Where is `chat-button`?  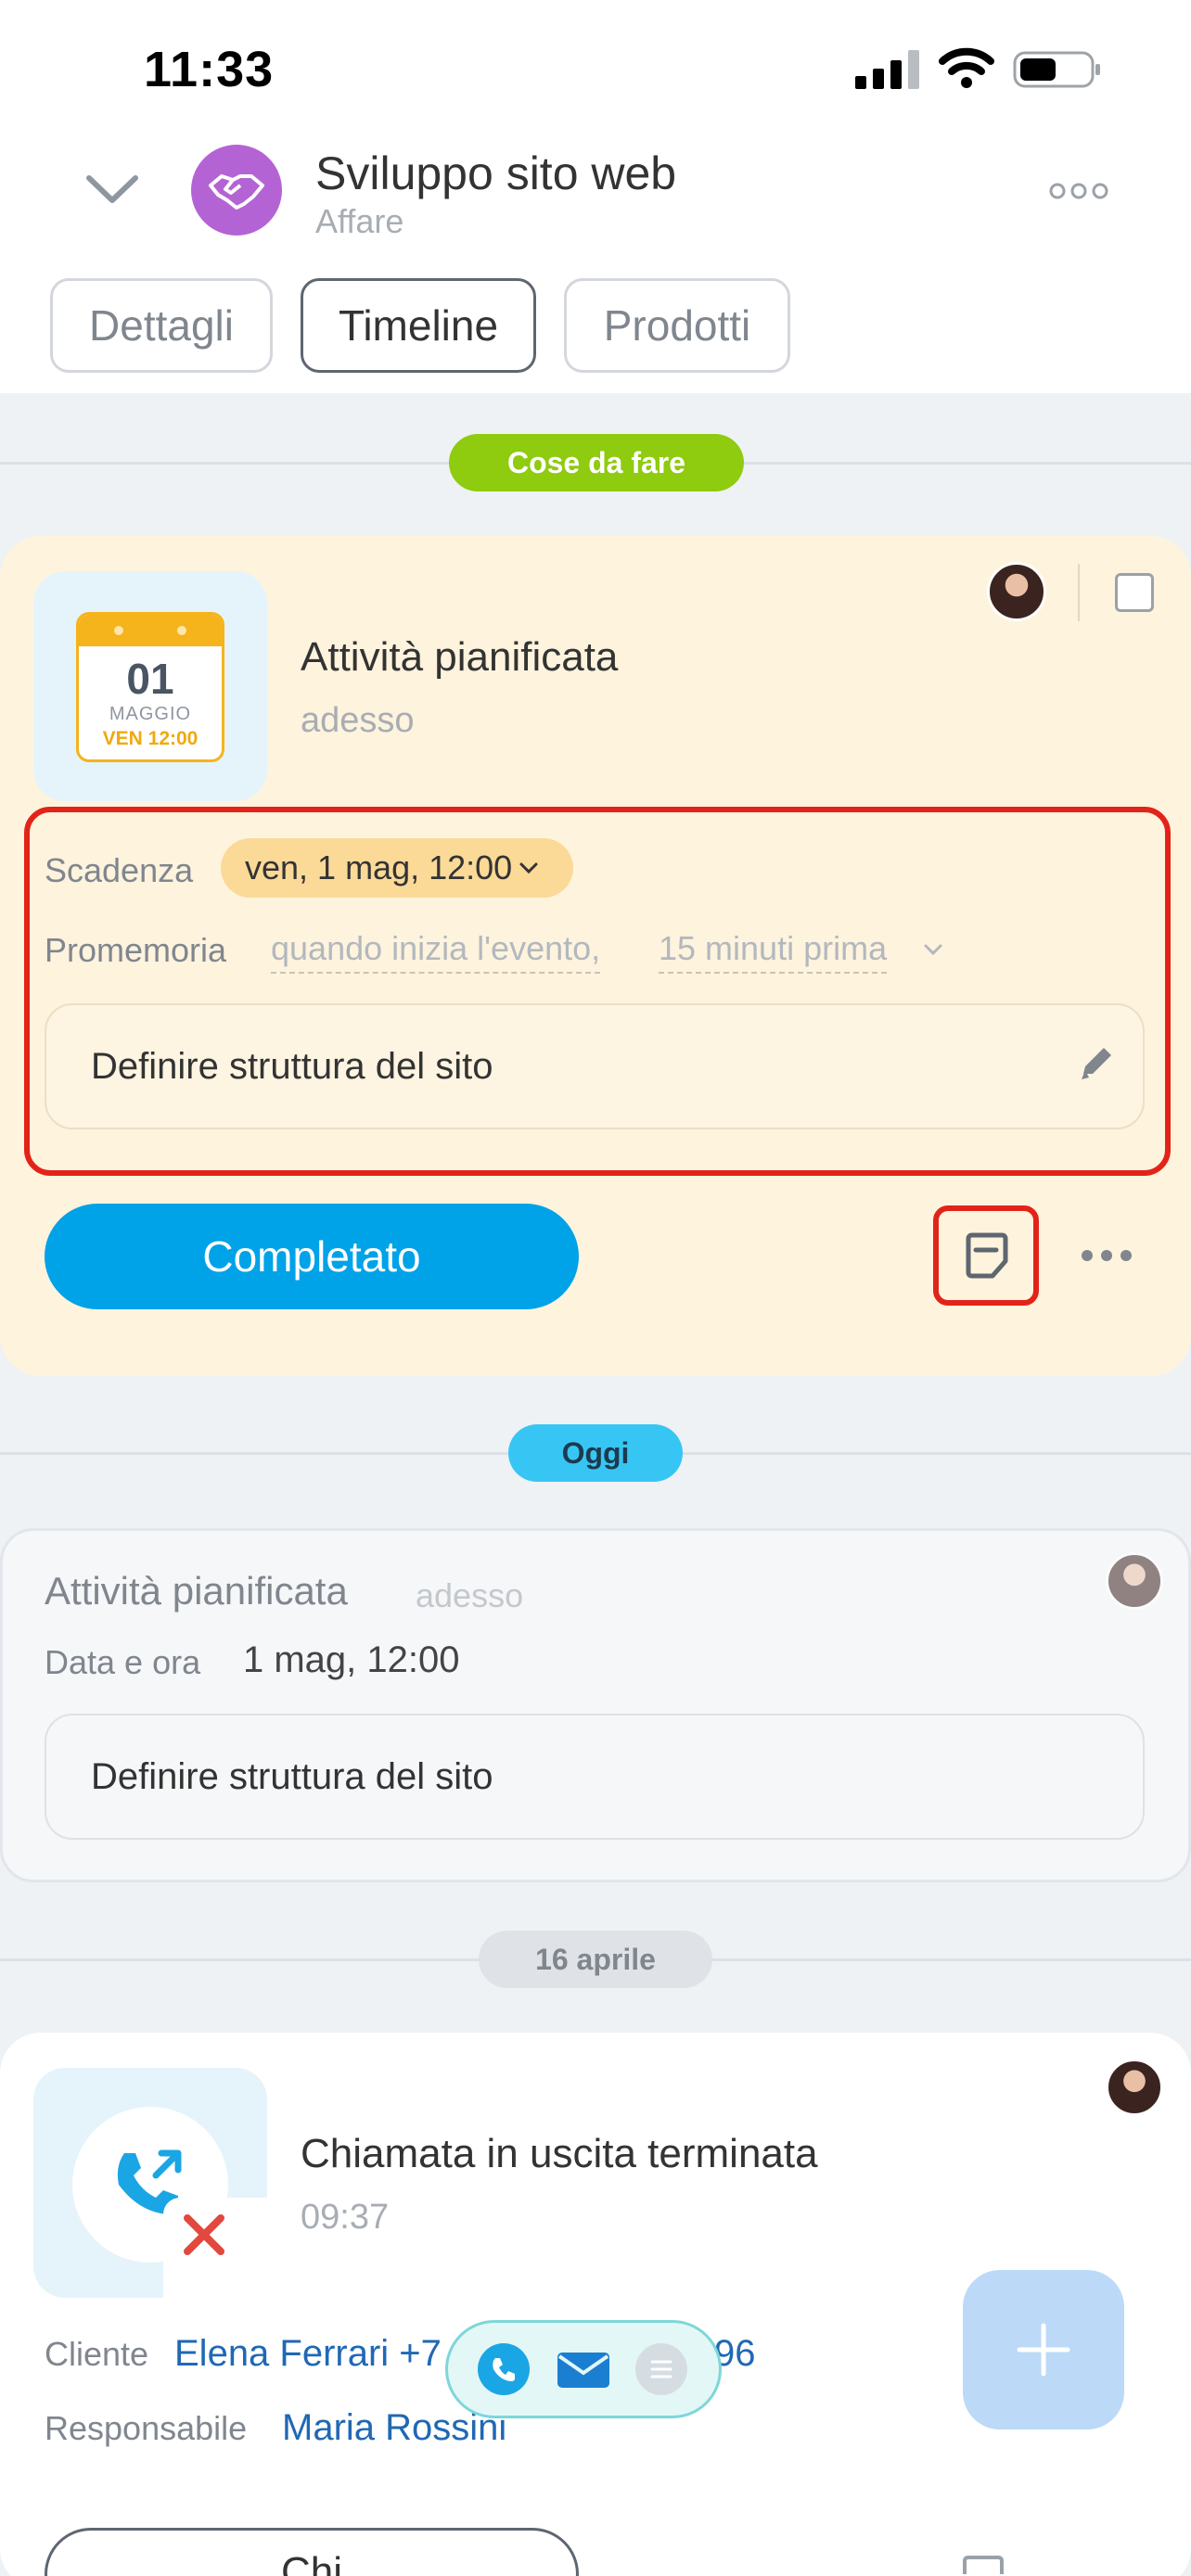 chat-button is located at coordinates (661, 2369).